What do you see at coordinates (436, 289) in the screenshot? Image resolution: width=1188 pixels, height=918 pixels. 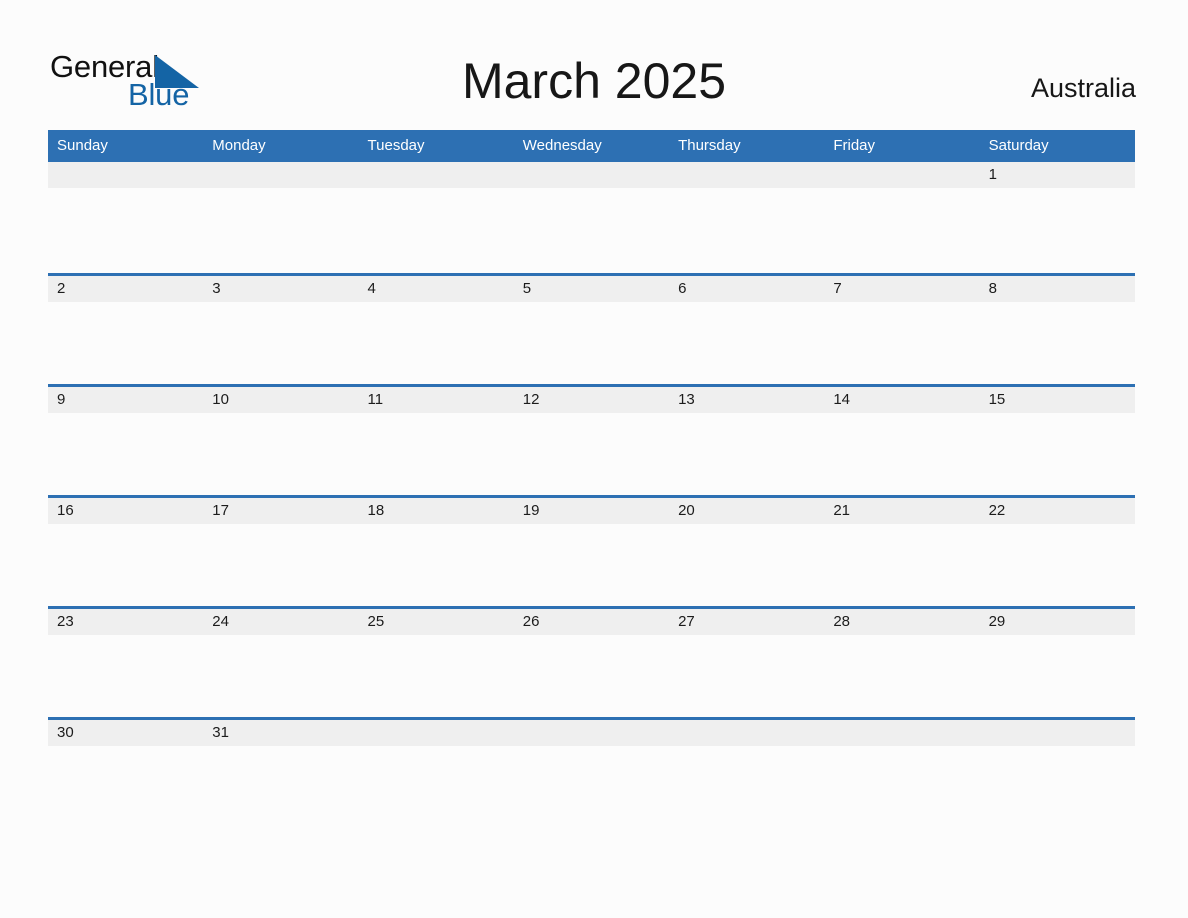 I see `day-cell: 4` at bounding box center [436, 289].